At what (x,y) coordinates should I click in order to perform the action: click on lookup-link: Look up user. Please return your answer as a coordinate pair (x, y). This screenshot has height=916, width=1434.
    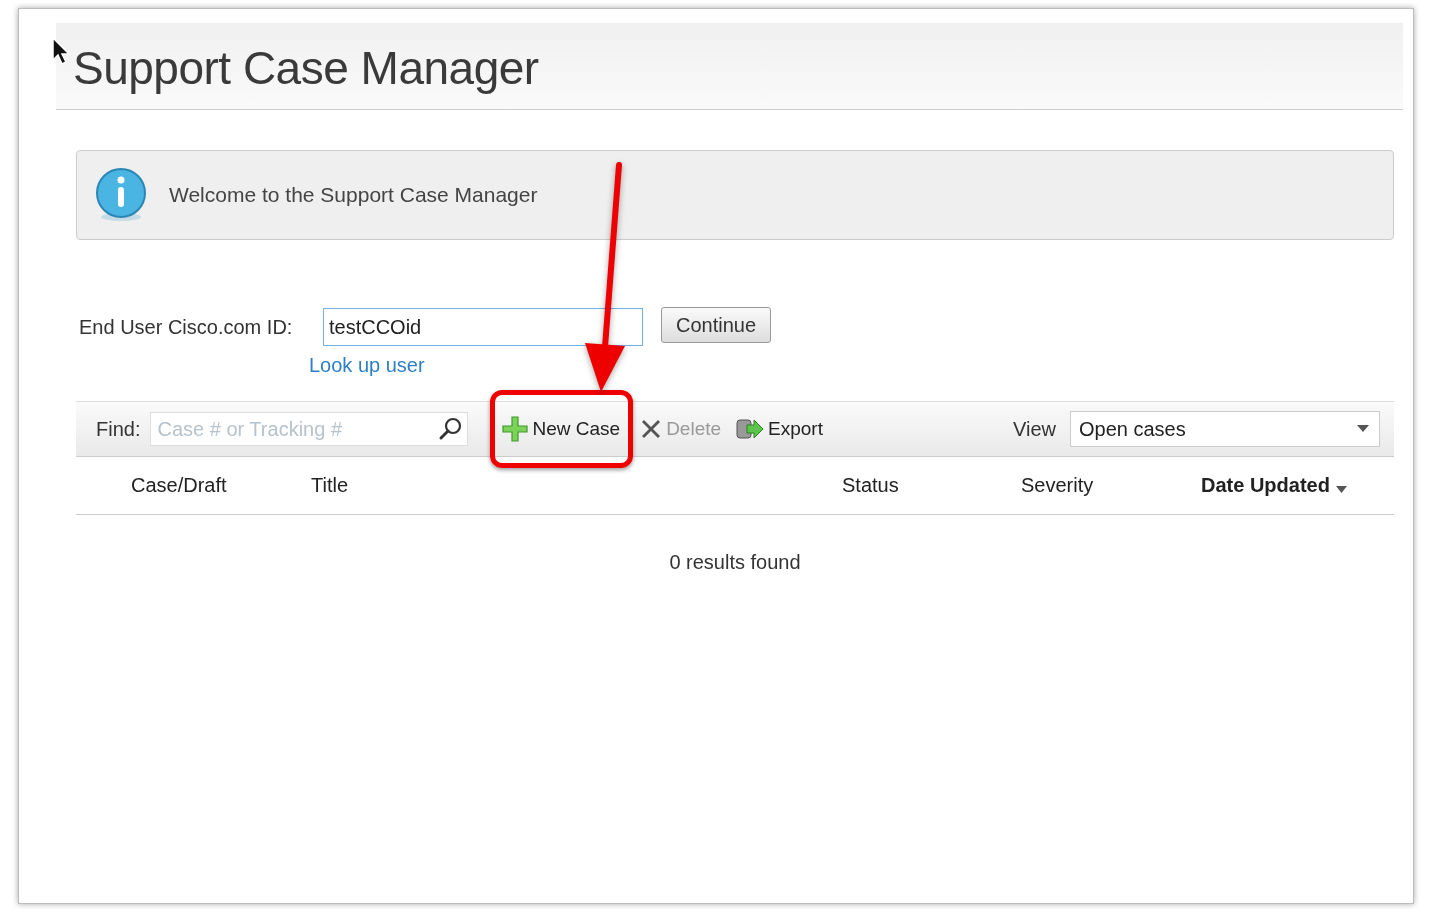
    Looking at the image, I should click on (367, 365).